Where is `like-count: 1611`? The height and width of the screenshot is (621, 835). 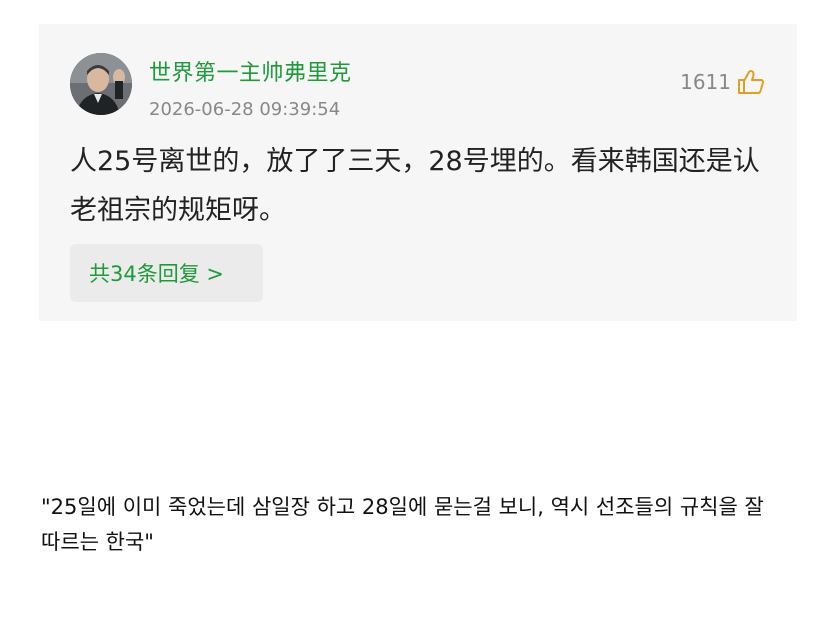 like-count: 1611 is located at coordinates (705, 82).